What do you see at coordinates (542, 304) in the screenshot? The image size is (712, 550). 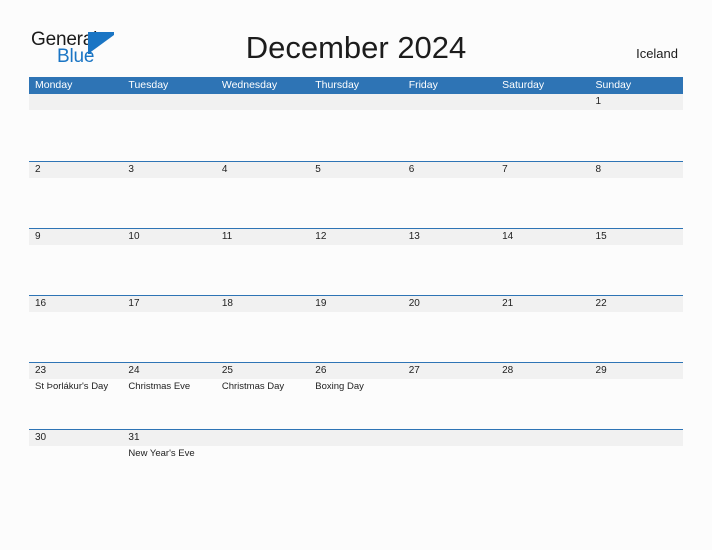 I see `day-number-21: 21` at bounding box center [542, 304].